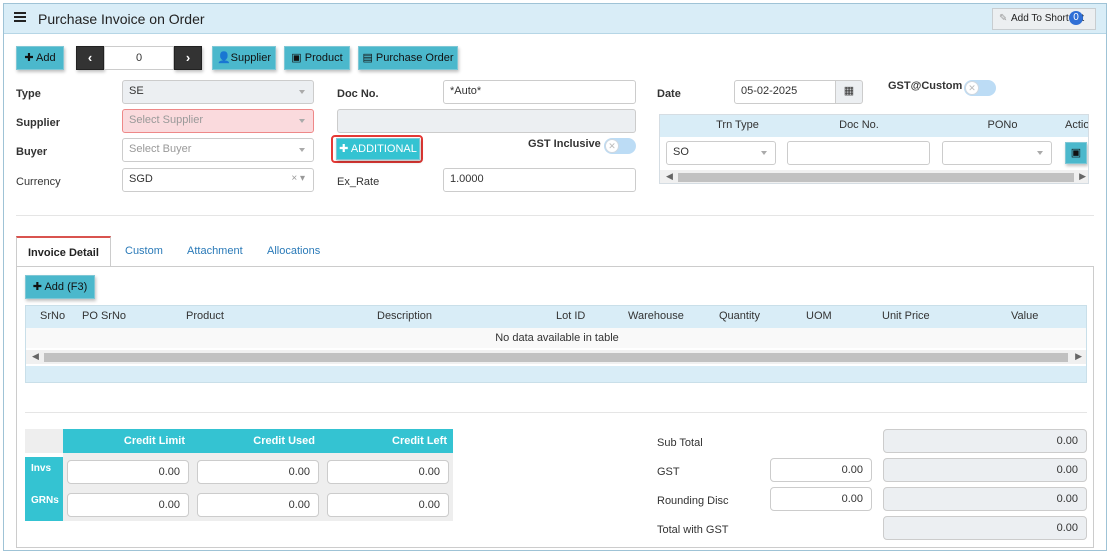  I want to click on rounding-value: 0.00, so click(985, 499).